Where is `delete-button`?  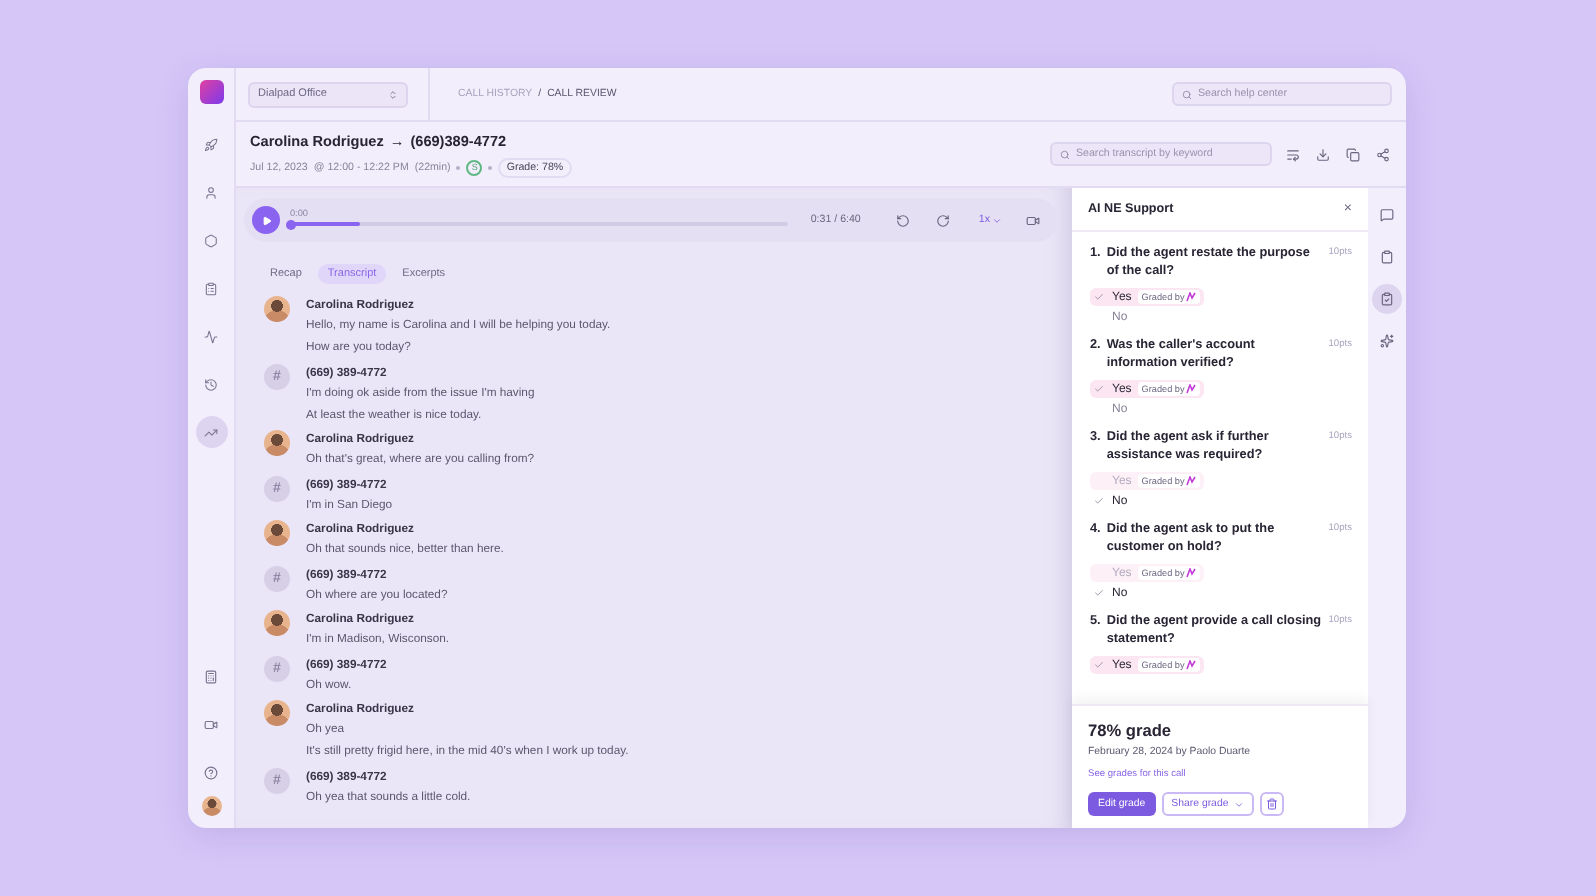
delete-button is located at coordinates (1272, 804).